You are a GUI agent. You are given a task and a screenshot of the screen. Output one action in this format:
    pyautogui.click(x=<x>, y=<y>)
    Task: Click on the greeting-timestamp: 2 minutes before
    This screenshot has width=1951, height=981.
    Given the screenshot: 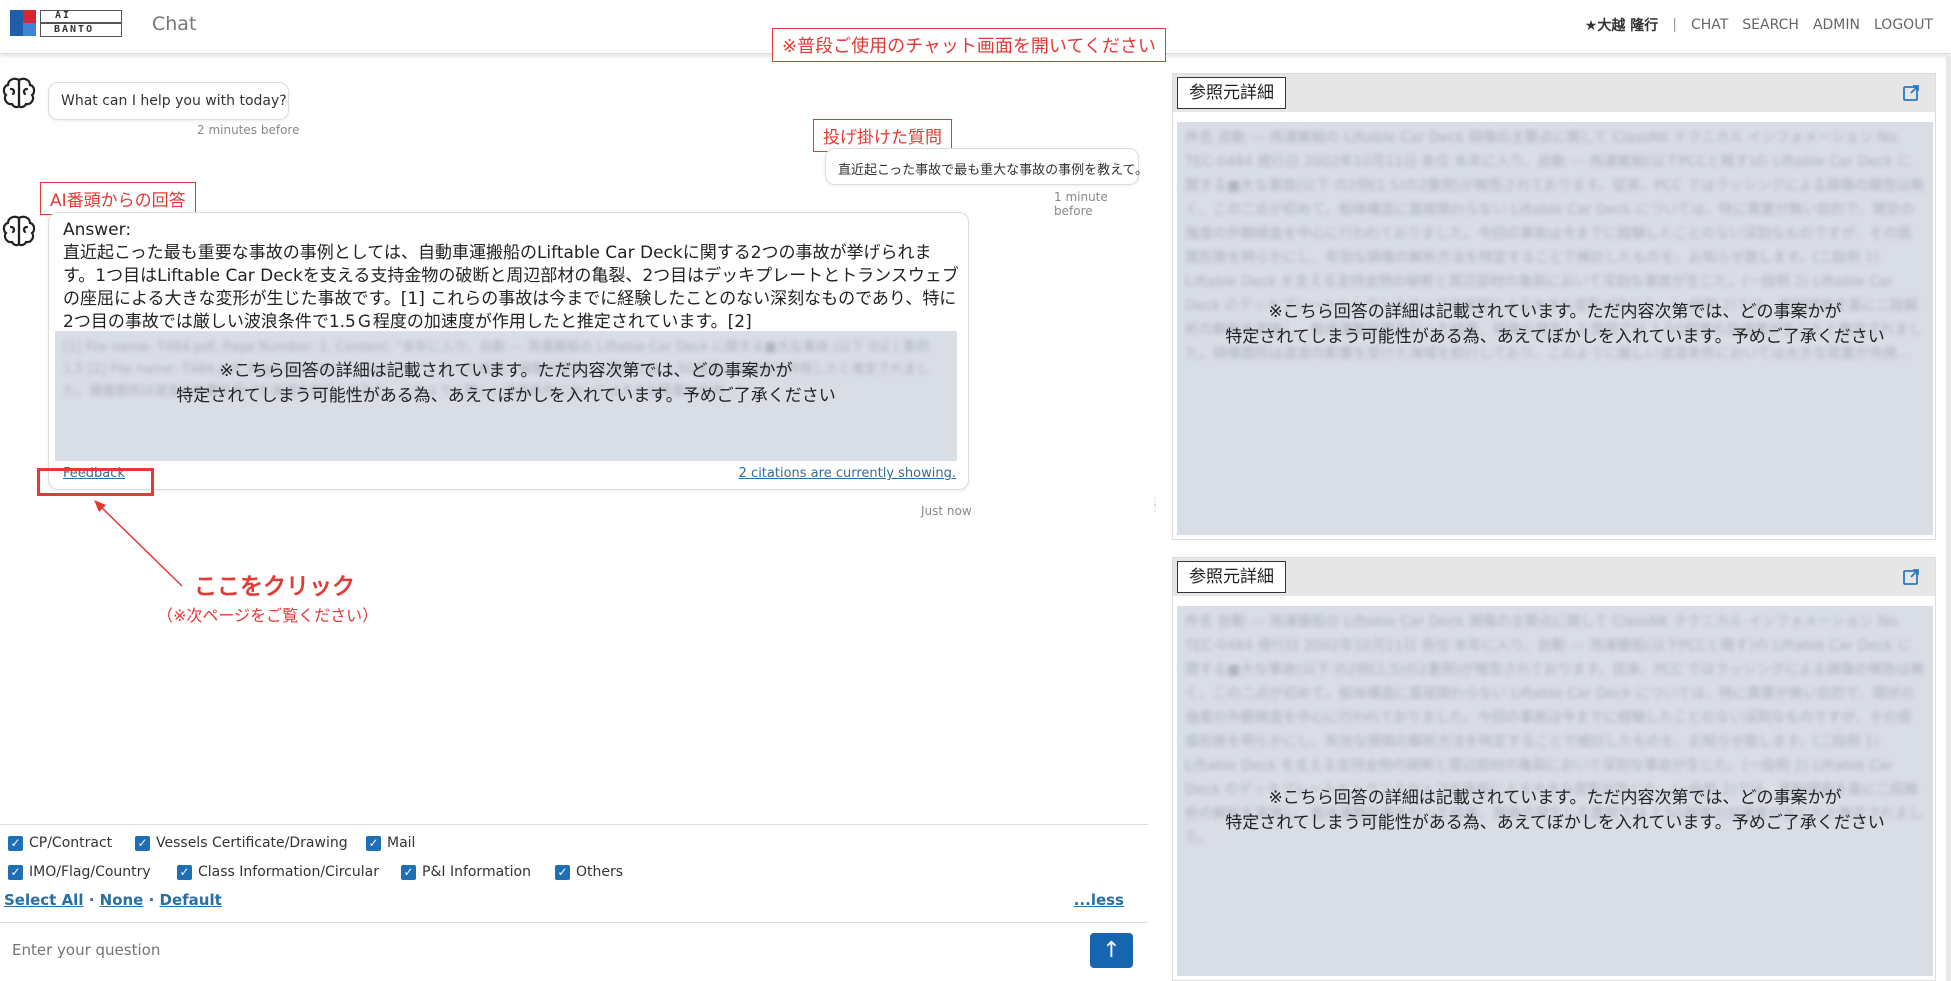 What is the action you would take?
    pyautogui.click(x=248, y=130)
    